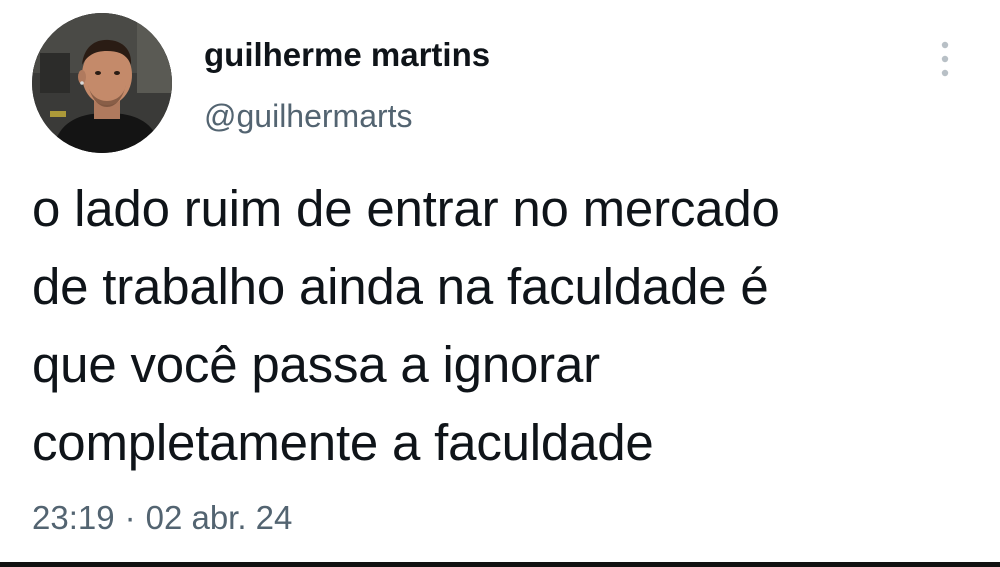 This screenshot has height=567, width=1000. Describe the element at coordinates (73, 517) in the screenshot. I see `tweet-time: 23:19` at that location.